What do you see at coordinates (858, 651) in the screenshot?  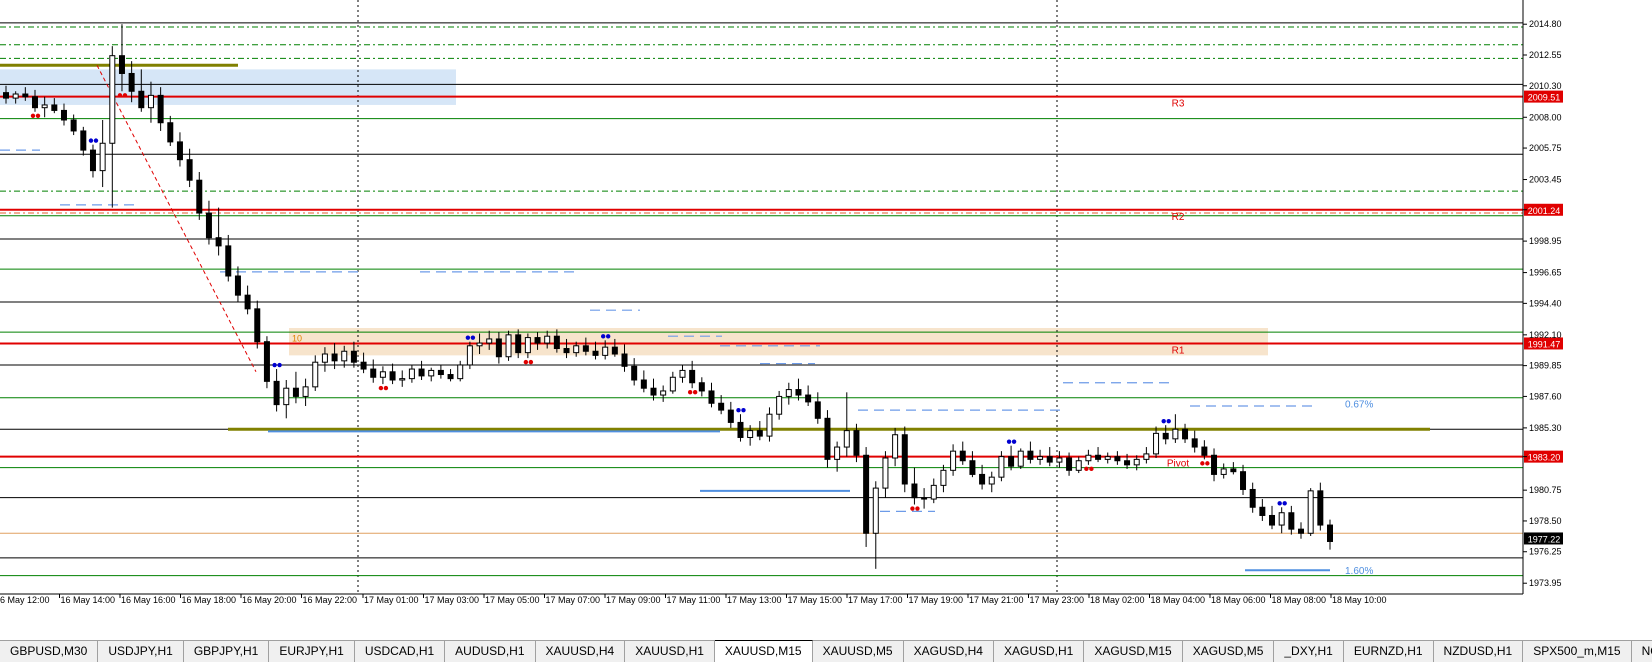 I see `tab-xauusd-m5: XAUUSD,M5` at bounding box center [858, 651].